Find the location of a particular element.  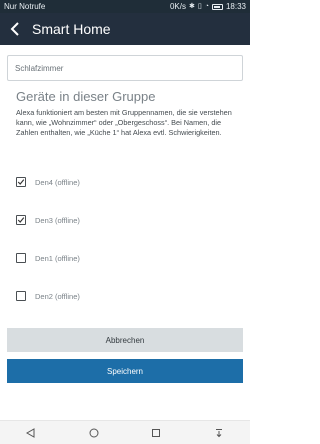

nav-back-button is located at coordinates (31, 432).